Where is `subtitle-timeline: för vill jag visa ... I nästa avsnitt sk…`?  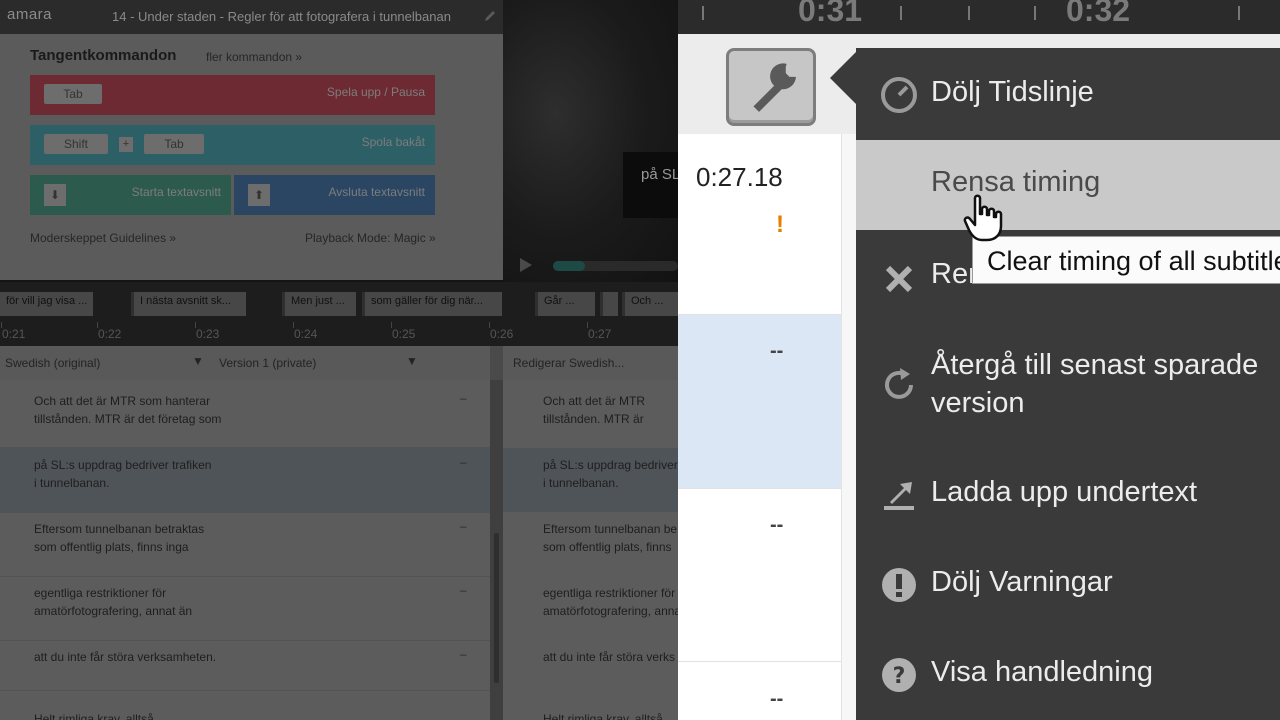 subtitle-timeline: för vill jag visa ... I nästa avsnitt sk… is located at coordinates (340, 314).